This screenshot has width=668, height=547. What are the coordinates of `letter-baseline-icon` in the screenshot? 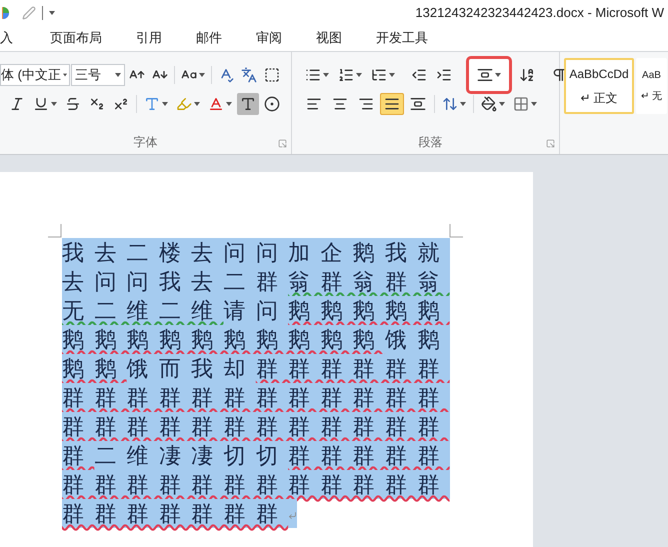 It's located at (216, 104).